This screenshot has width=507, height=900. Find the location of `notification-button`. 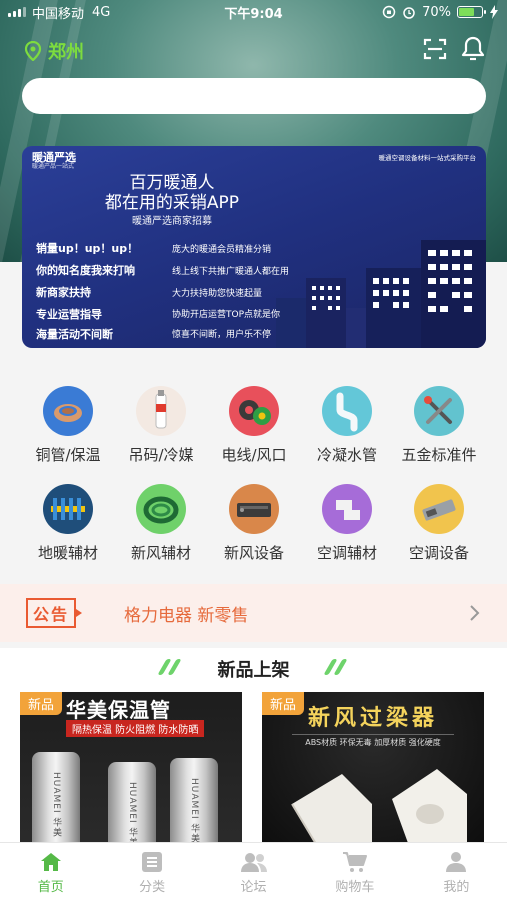

notification-button is located at coordinates (473, 51).